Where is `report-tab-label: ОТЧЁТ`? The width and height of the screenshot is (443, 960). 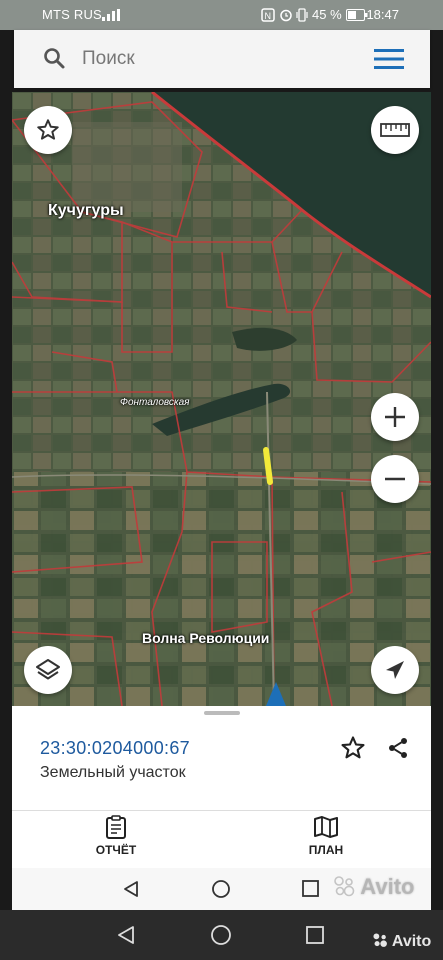 report-tab-label: ОТЧЁТ is located at coordinates (116, 850).